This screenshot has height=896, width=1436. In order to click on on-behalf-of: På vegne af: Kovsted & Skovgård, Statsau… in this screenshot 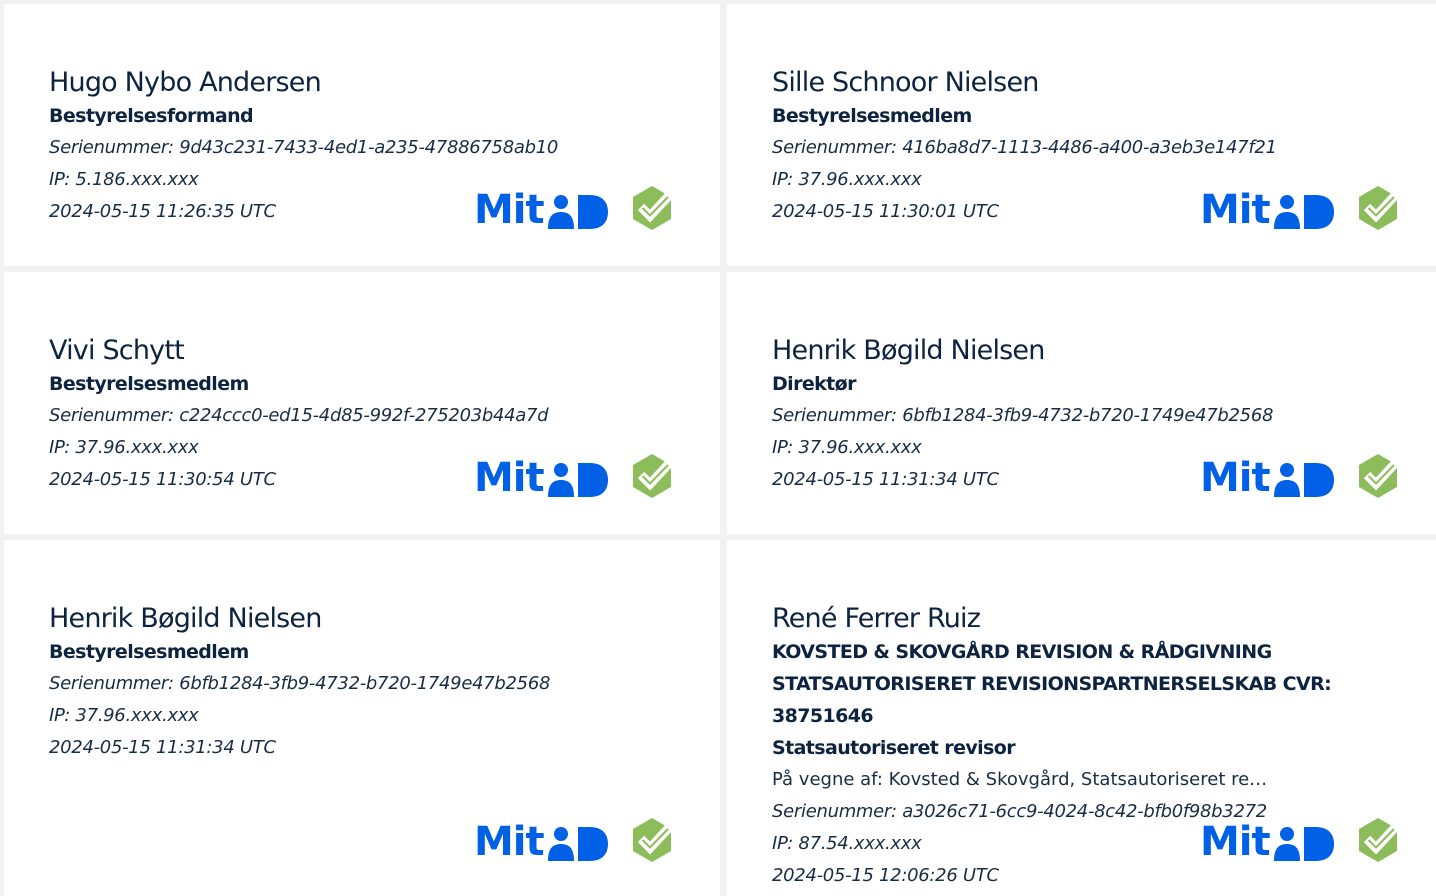, I will do `click(1020, 779)`.